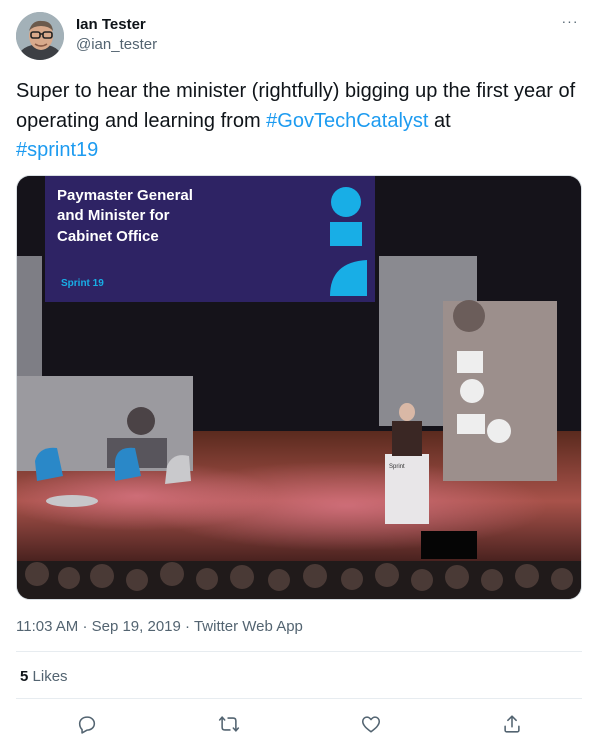  I want to click on tweet-text-part: at, so click(439, 120).